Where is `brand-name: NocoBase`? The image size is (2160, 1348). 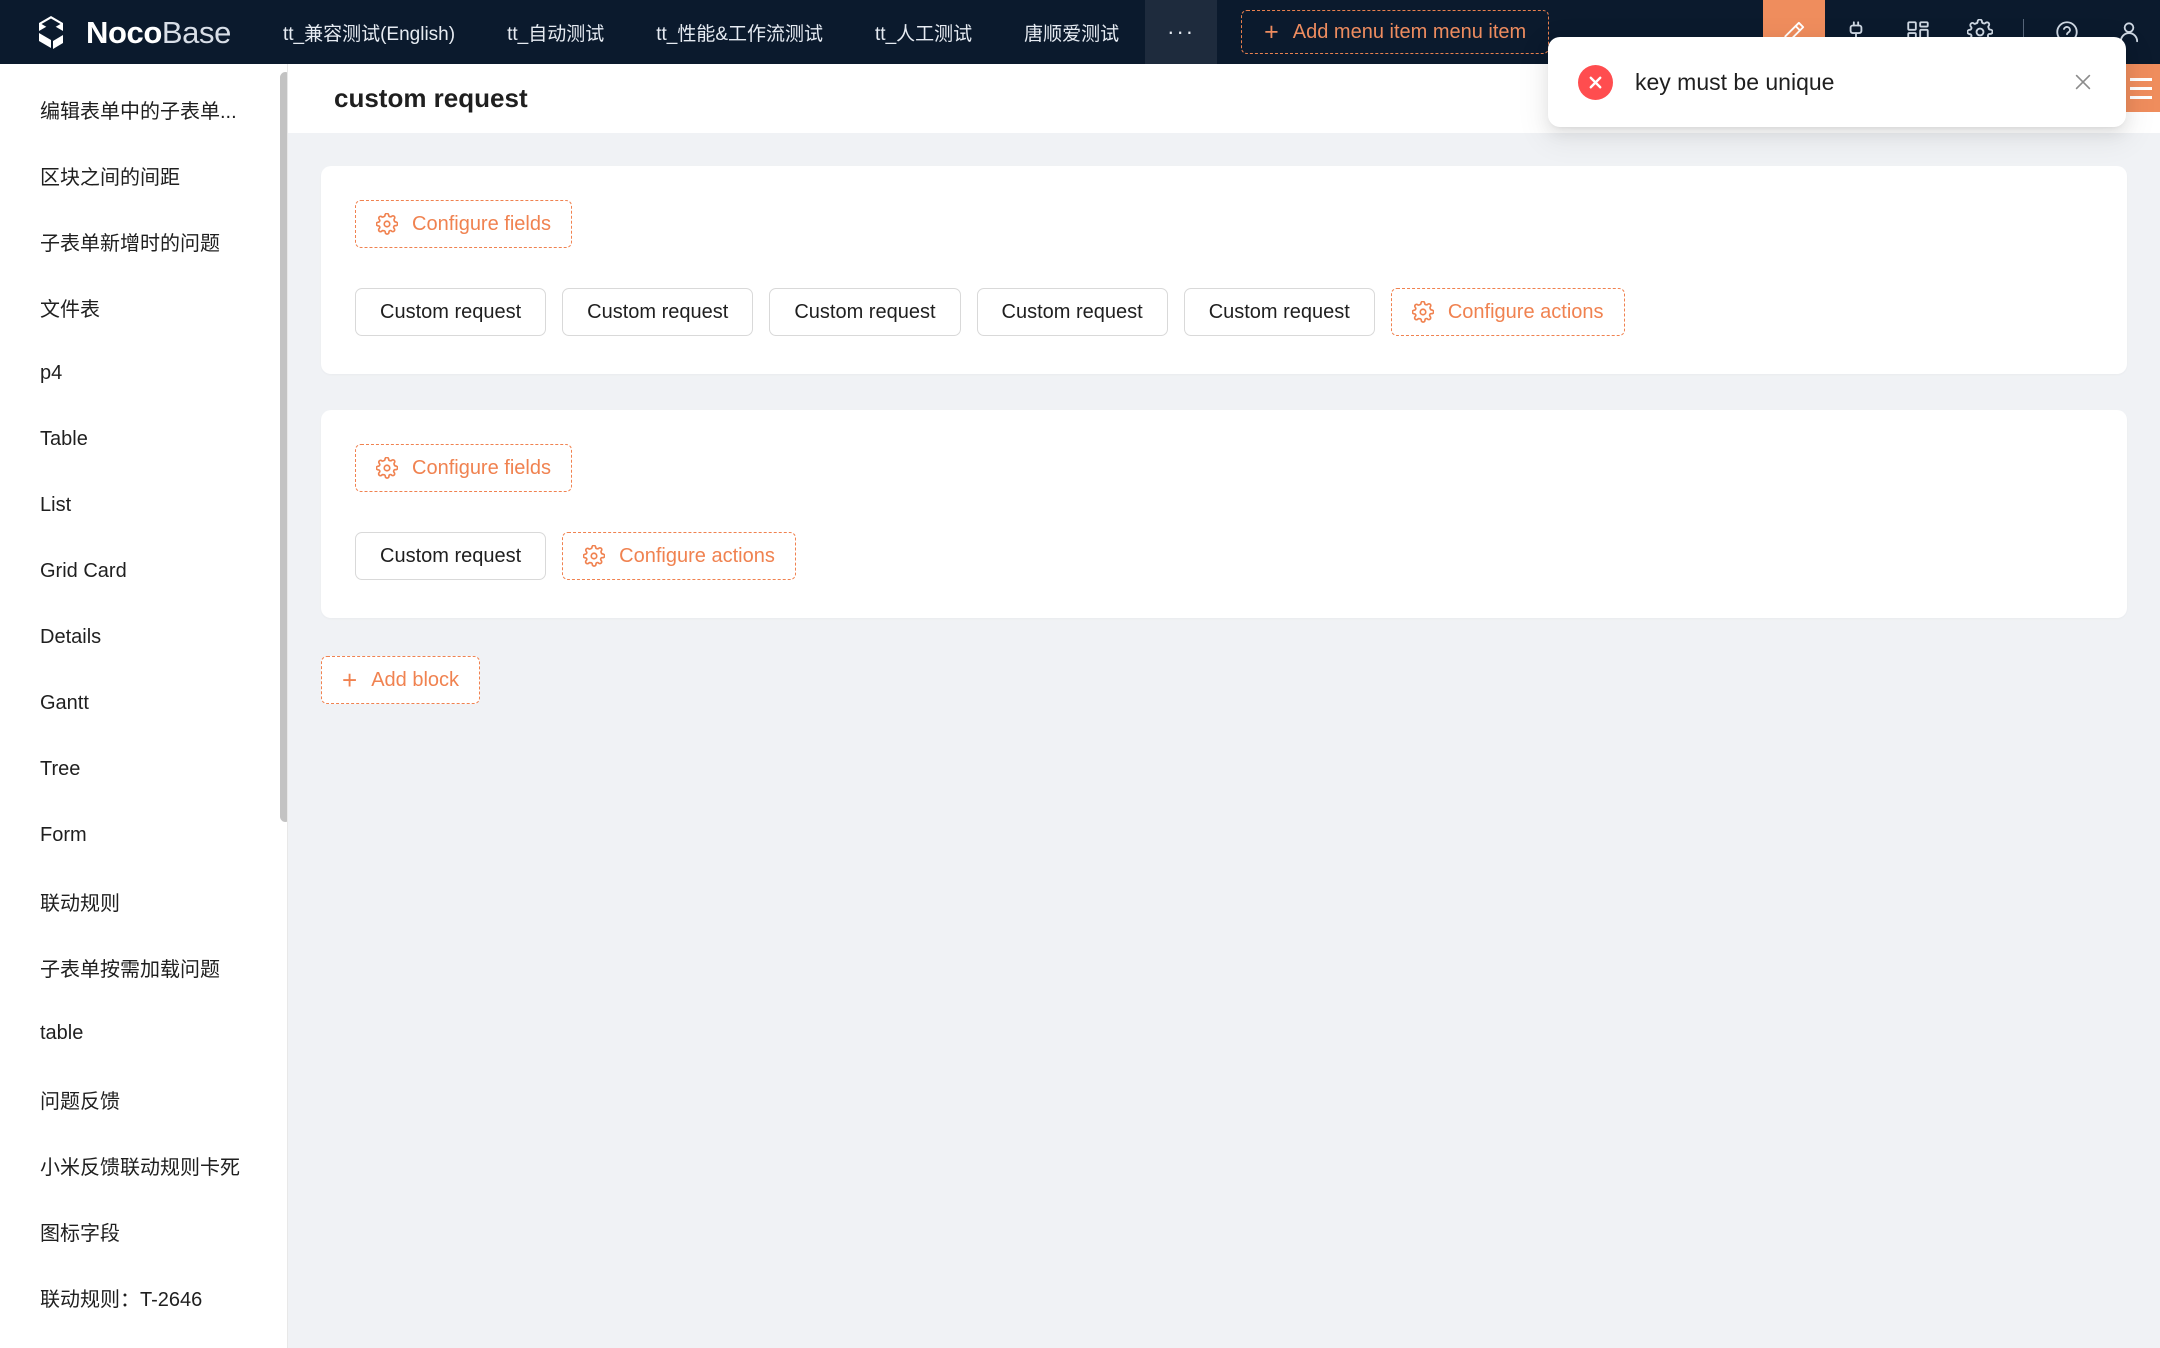 brand-name: NocoBase is located at coordinates (158, 32).